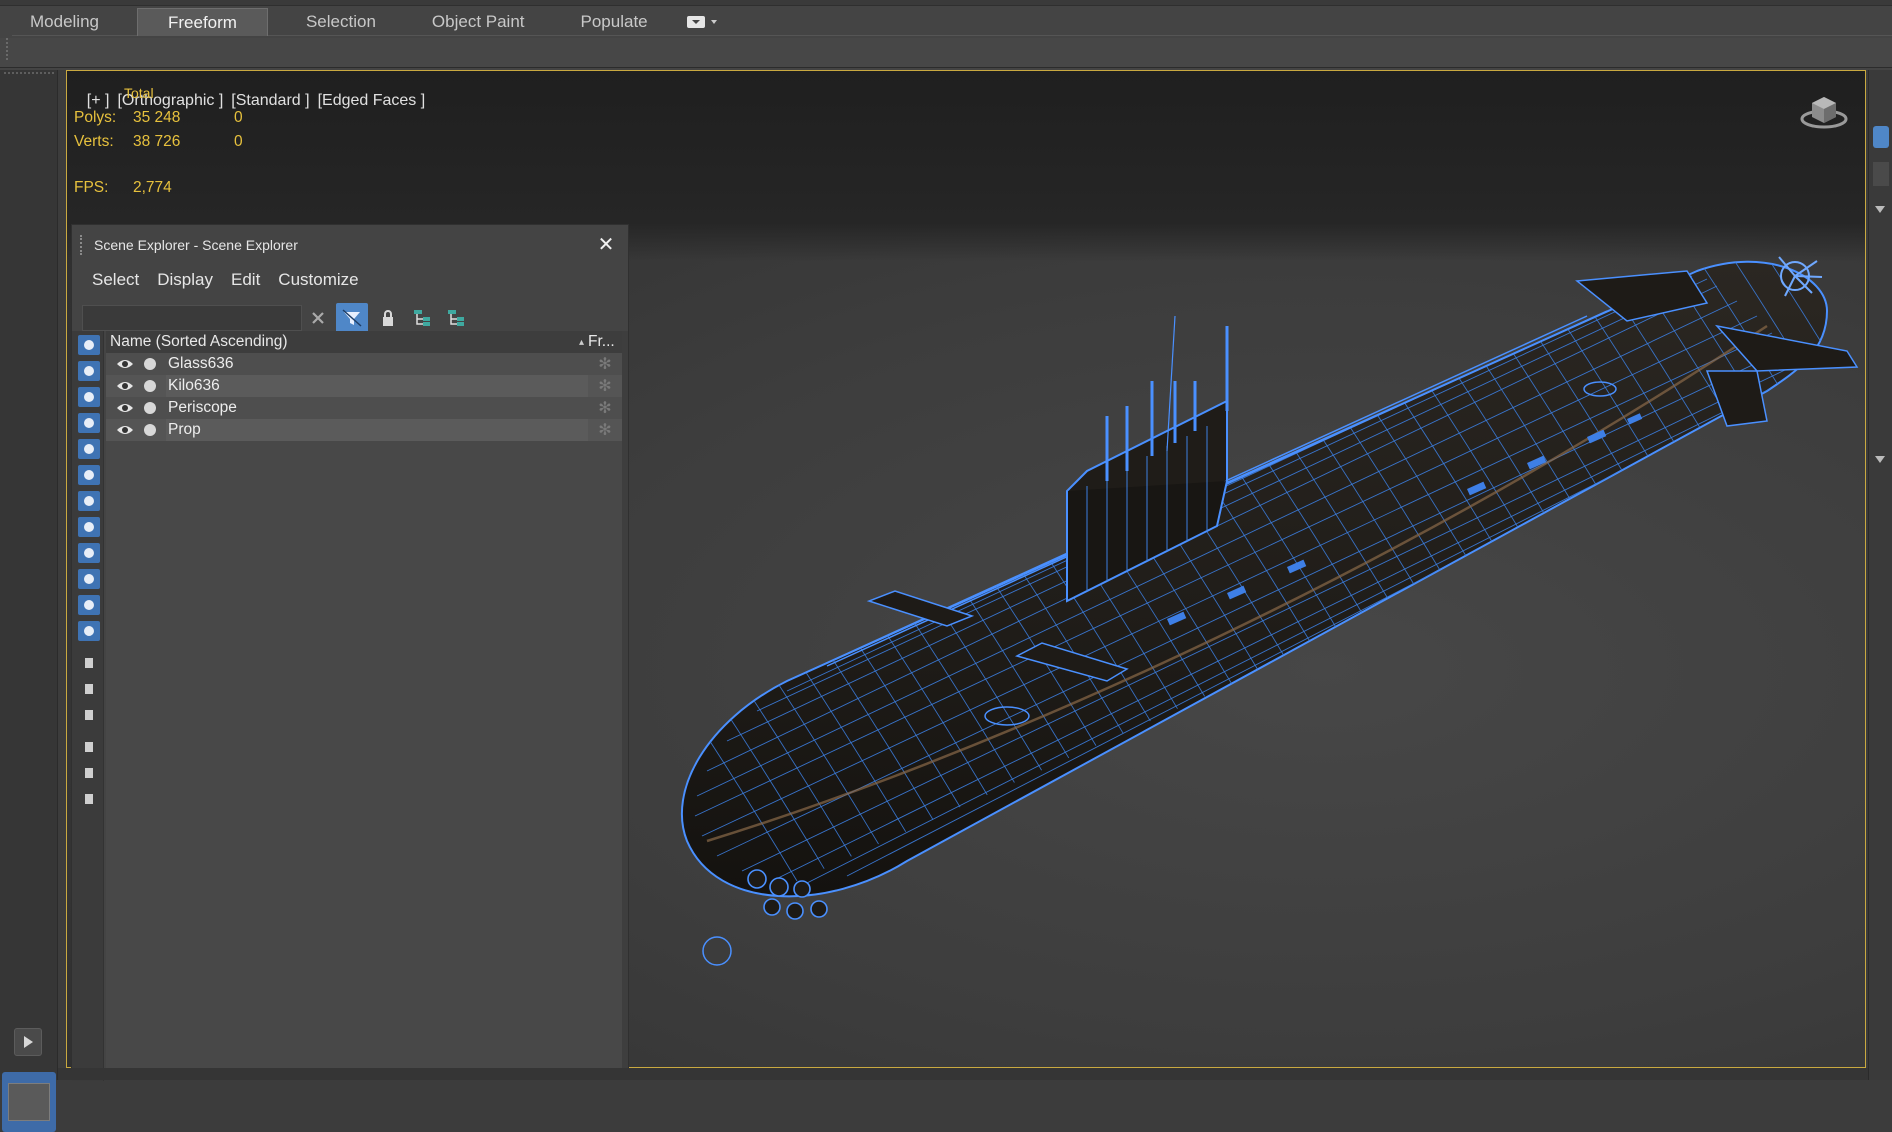  I want to click on stats-polys-total: 35 248, so click(157, 117).